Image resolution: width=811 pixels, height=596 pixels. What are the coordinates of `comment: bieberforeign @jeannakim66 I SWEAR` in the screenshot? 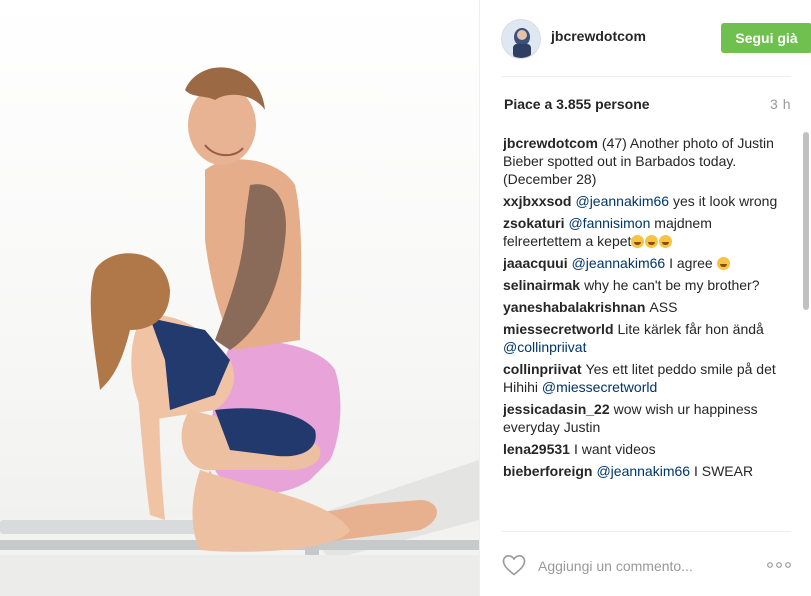 It's located at (640, 471).